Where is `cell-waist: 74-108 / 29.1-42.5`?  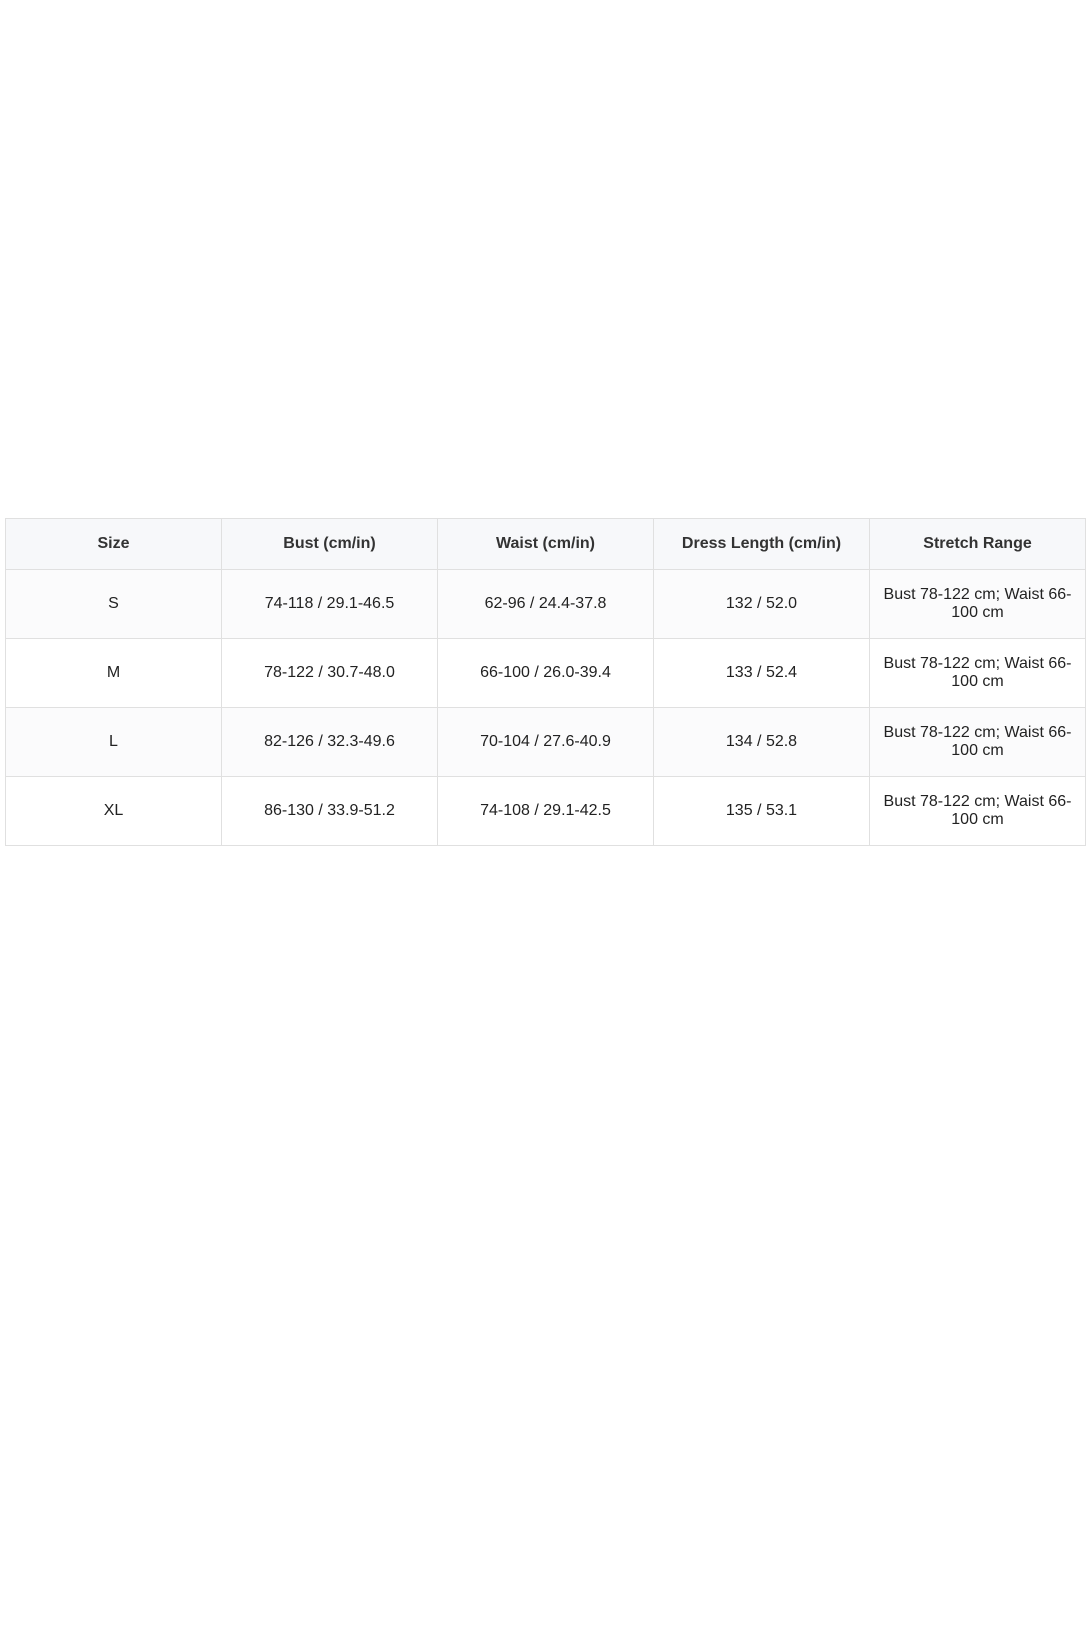
cell-waist: 74-108 / 29.1-42.5 is located at coordinates (545, 811).